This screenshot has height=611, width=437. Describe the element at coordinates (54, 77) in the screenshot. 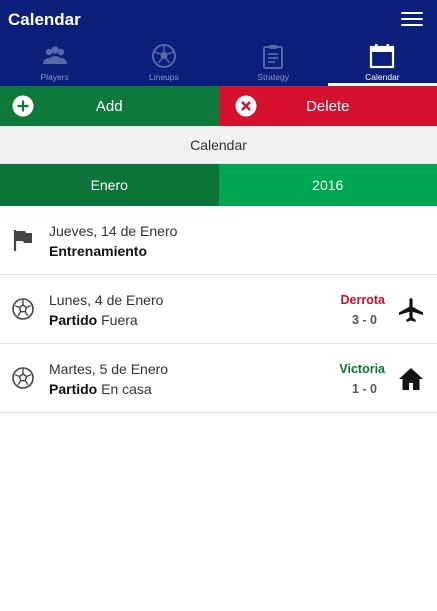

I see `tab-players-label: Players` at that location.